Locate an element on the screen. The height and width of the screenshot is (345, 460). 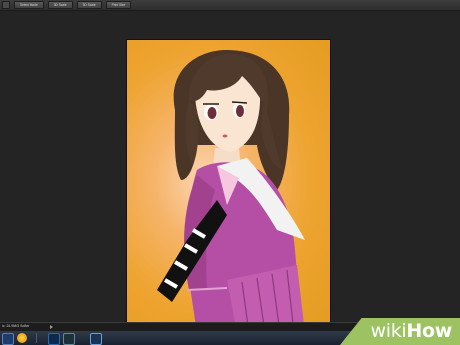
after-effects-icon is located at coordinates (69, 339).